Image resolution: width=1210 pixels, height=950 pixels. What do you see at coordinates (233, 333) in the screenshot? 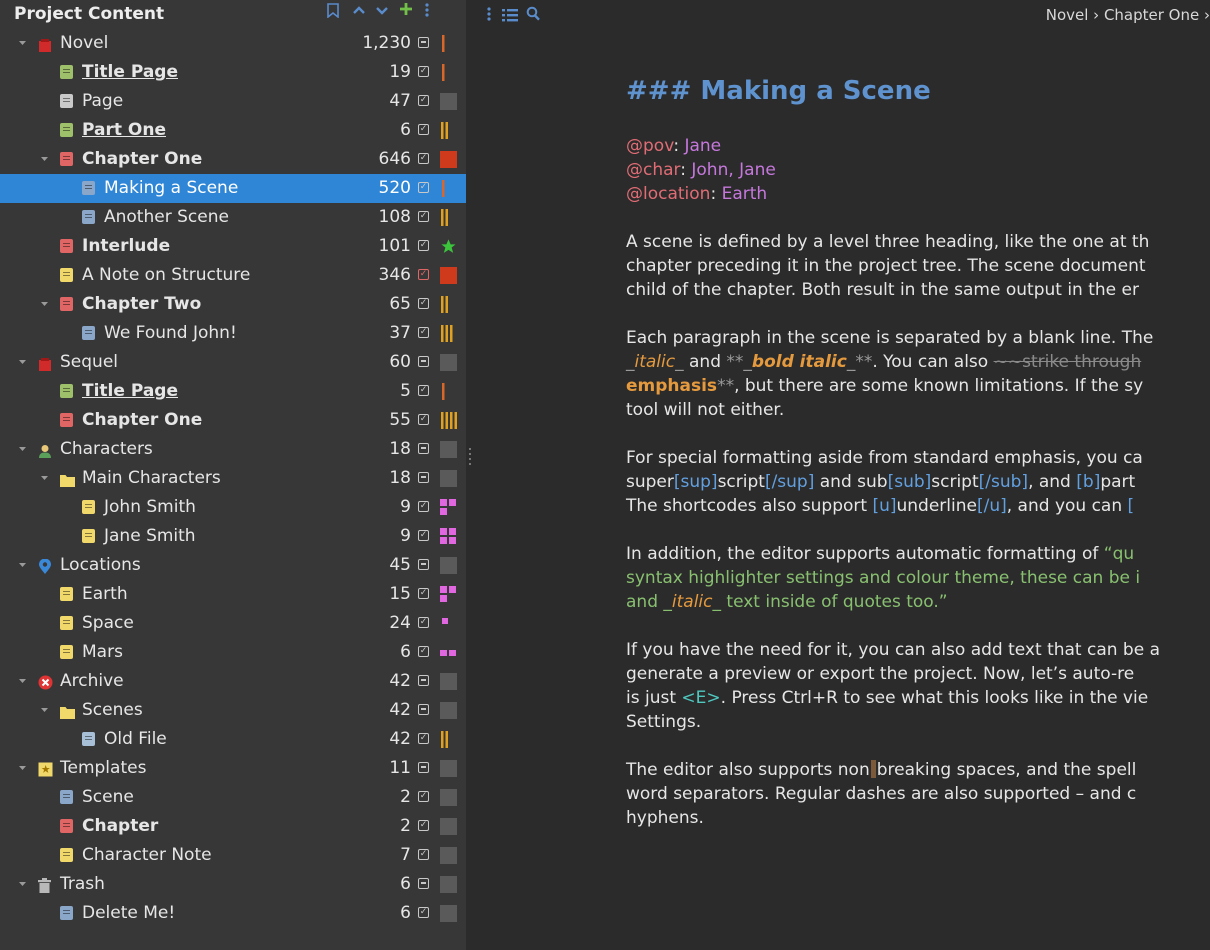
I see `tree-row: We Found John! 37 ✓` at bounding box center [233, 333].